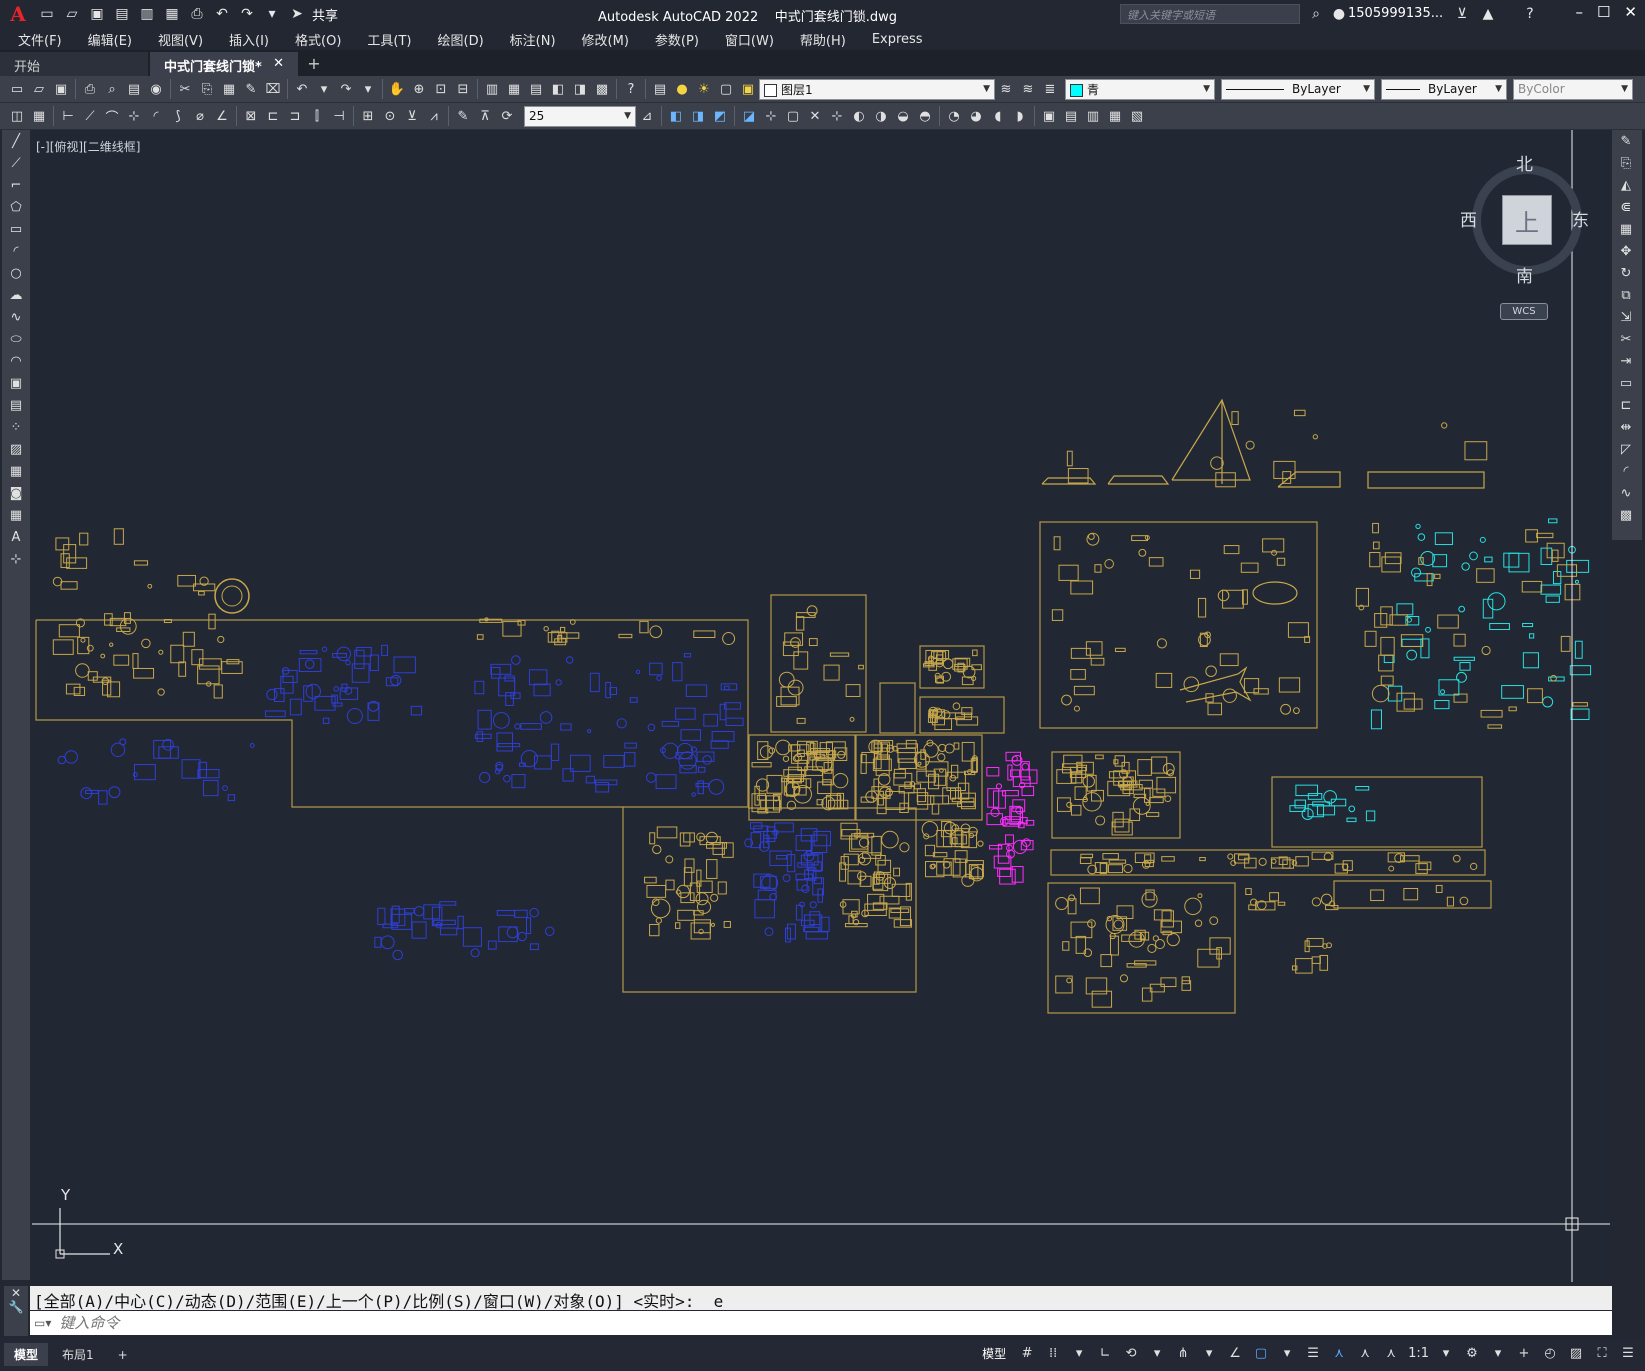  I want to click on add-layout-plus-icon: +, so click(123, 1355).